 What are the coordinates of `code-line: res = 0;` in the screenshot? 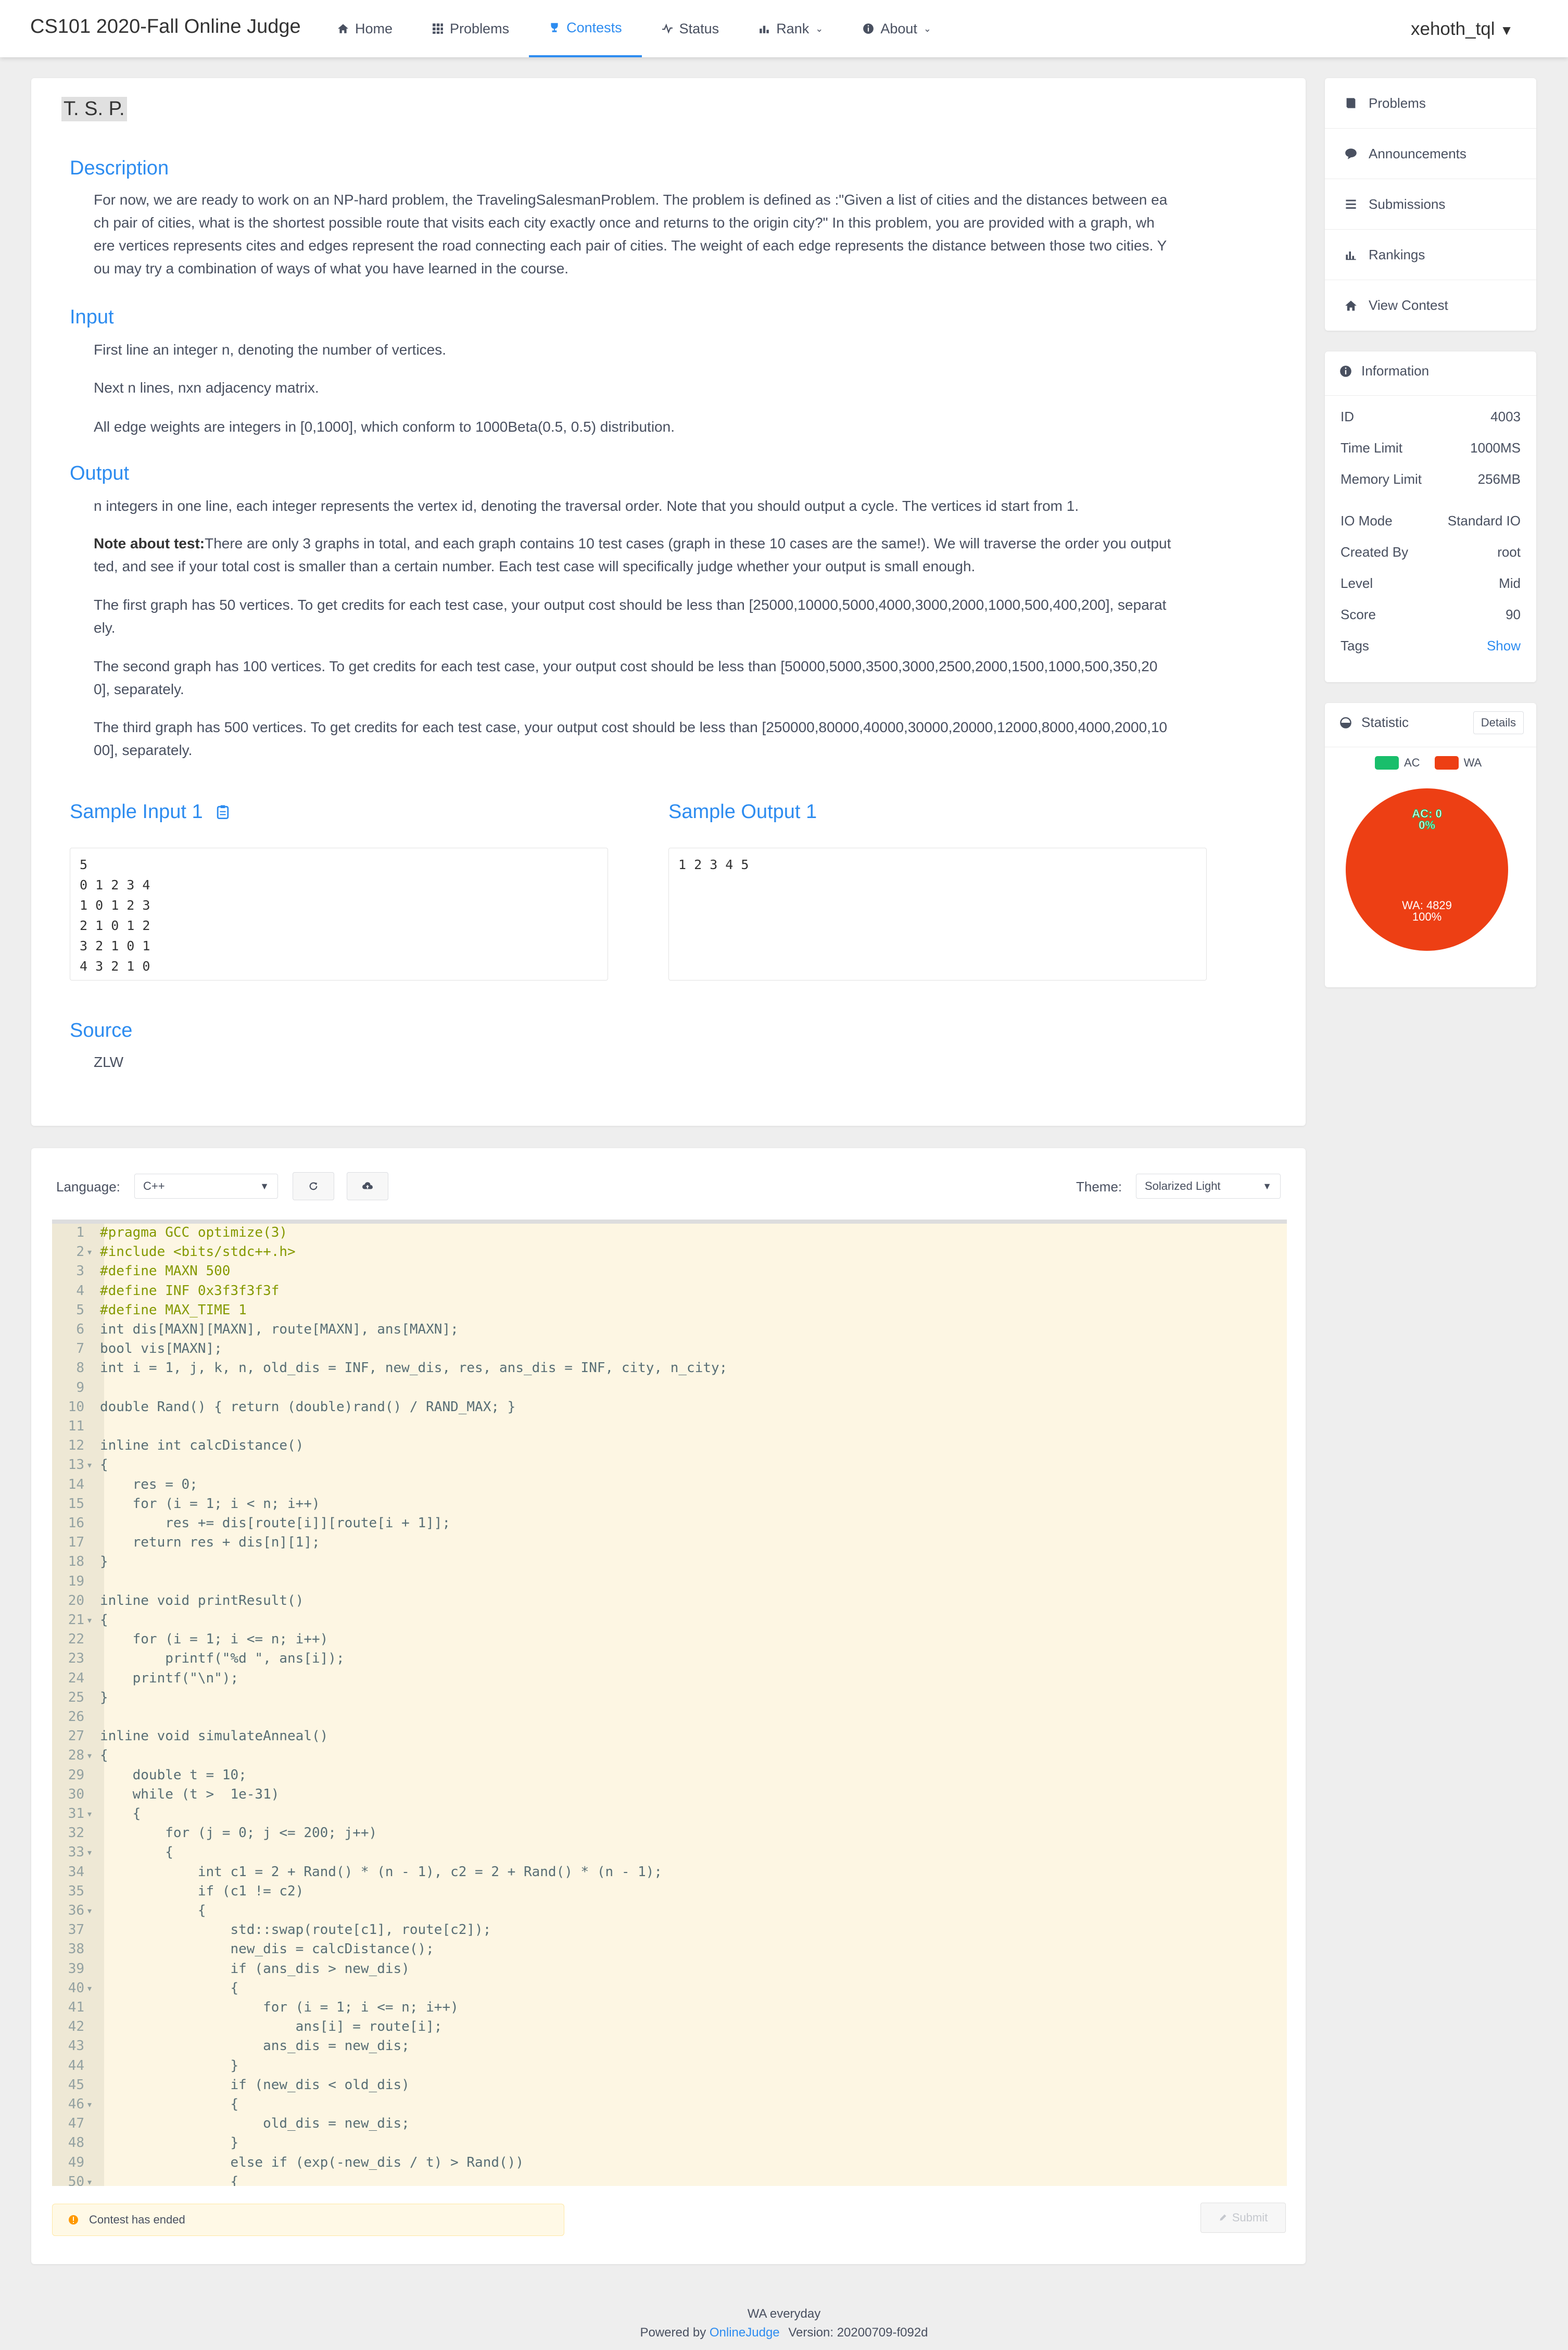 It's located at (149, 1484).